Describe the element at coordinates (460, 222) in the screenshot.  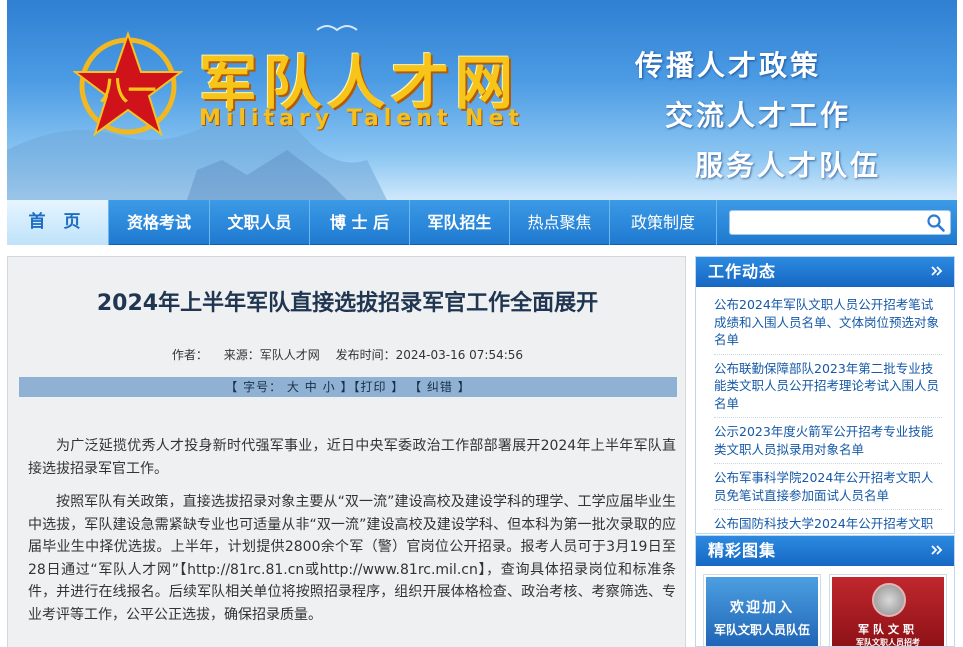
I see `nav-military-admission: 军队招生` at that location.